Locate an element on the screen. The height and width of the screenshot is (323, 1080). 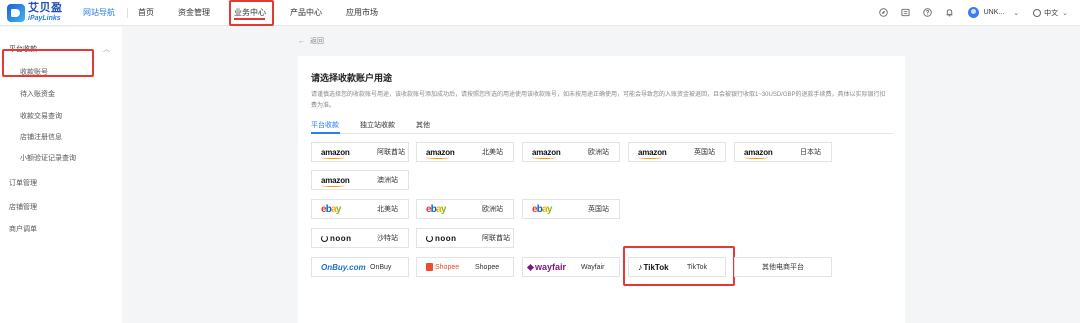
compass-icon is located at coordinates (883, 12).